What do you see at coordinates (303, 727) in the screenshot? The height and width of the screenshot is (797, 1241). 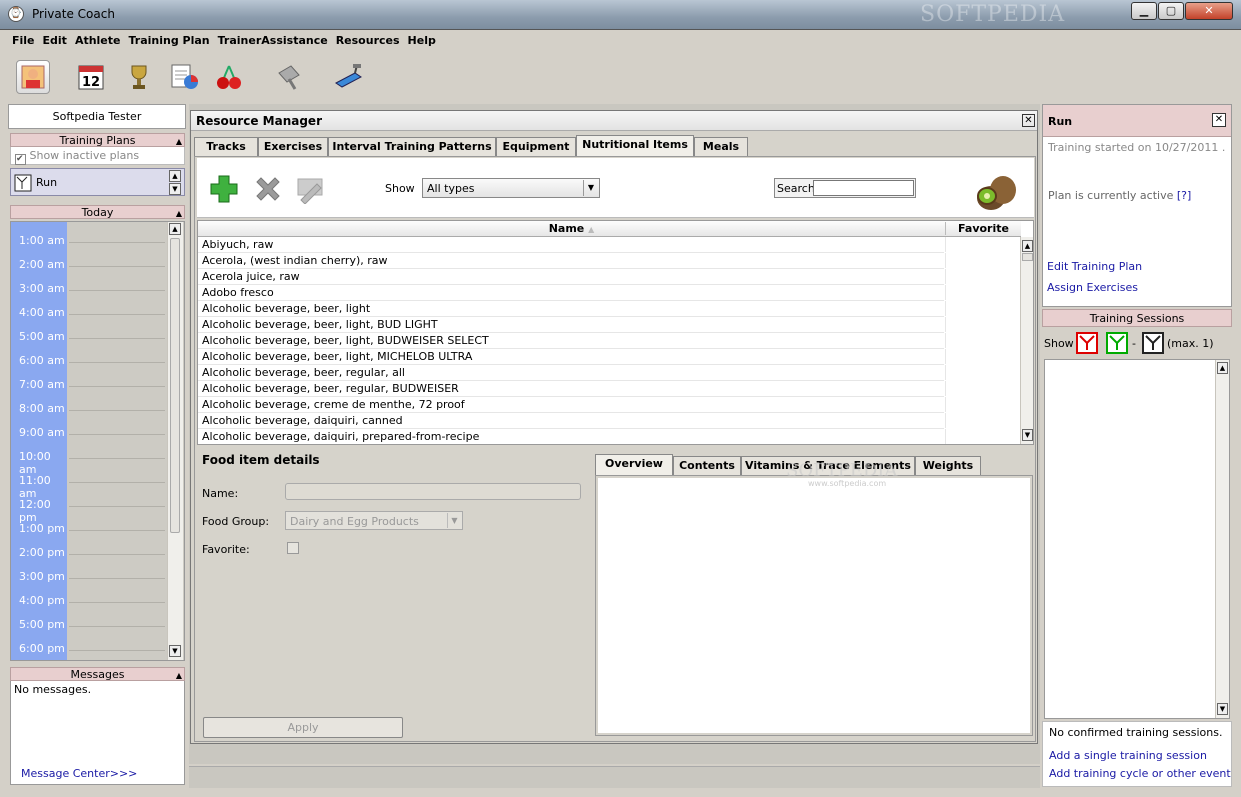 I see `apply-button: Apply` at bounding box center [303, 727].